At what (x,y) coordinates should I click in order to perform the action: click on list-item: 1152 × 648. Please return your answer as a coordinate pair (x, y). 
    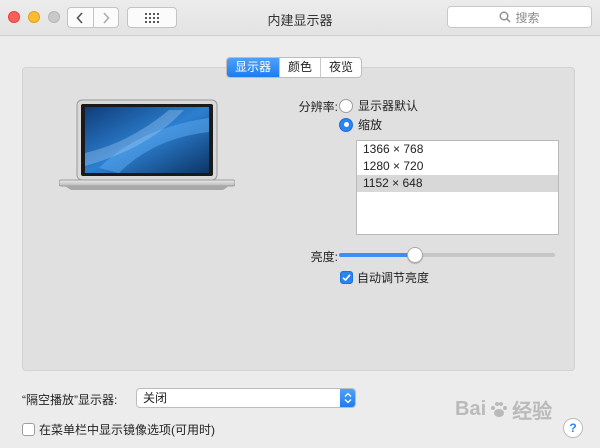
    Looking at the image, I should click on (457, 183).